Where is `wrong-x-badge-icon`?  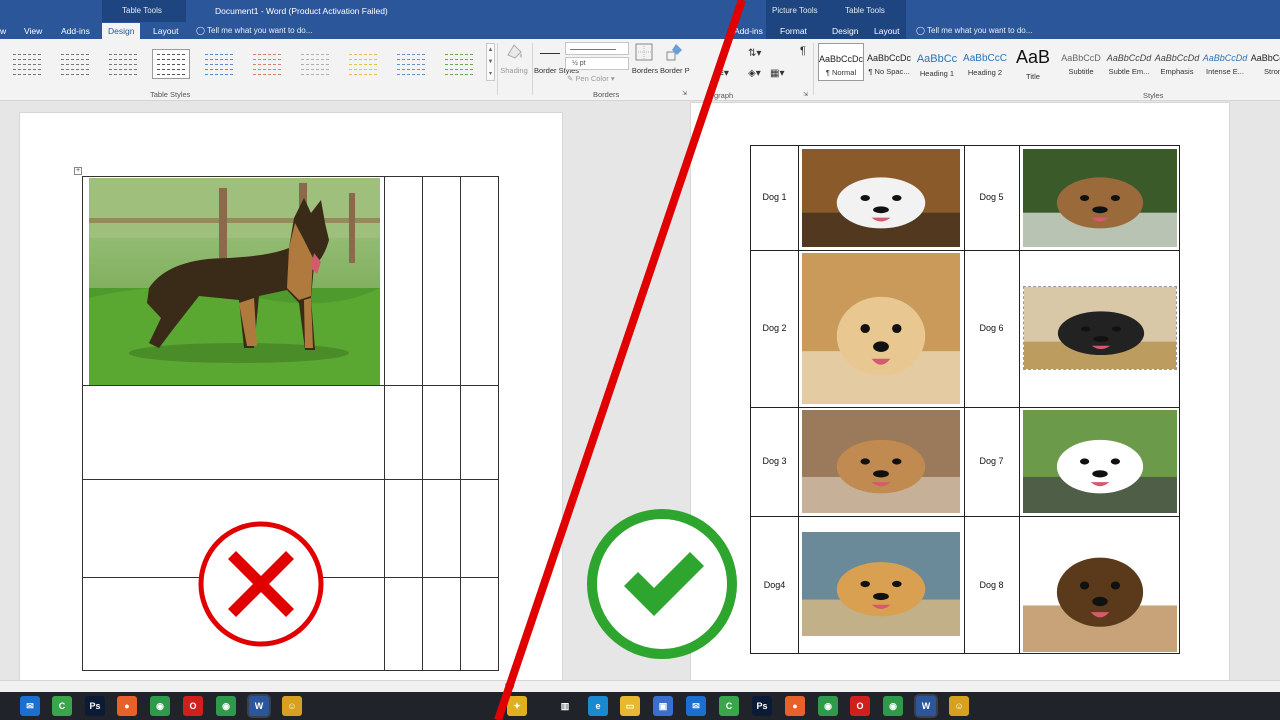 wrong-x-badge-icon is located at coordinates (261, 586).